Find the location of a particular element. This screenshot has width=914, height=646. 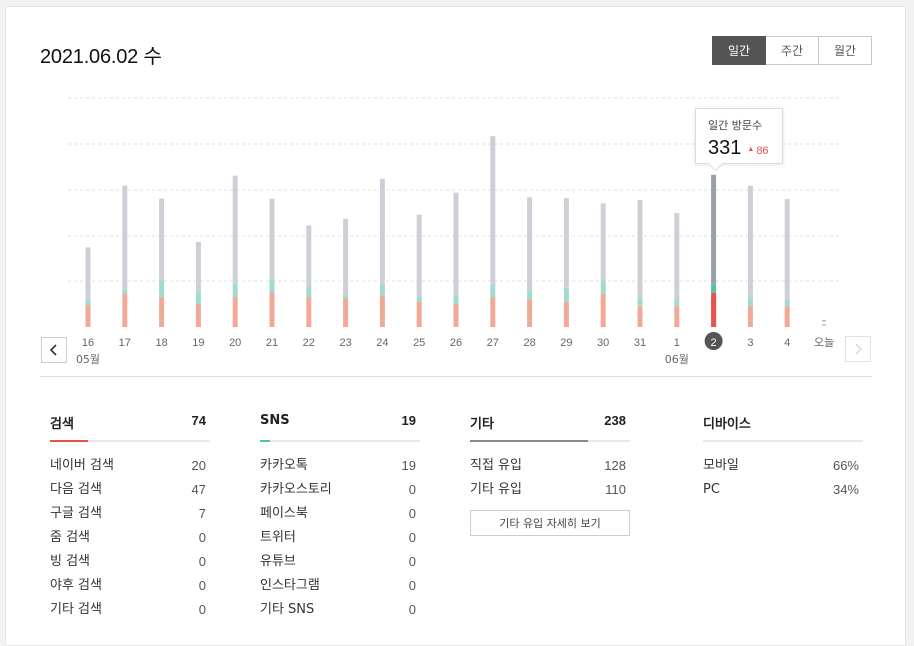

list-item: 카카오톡 19 is located at coordinates (338, 465).